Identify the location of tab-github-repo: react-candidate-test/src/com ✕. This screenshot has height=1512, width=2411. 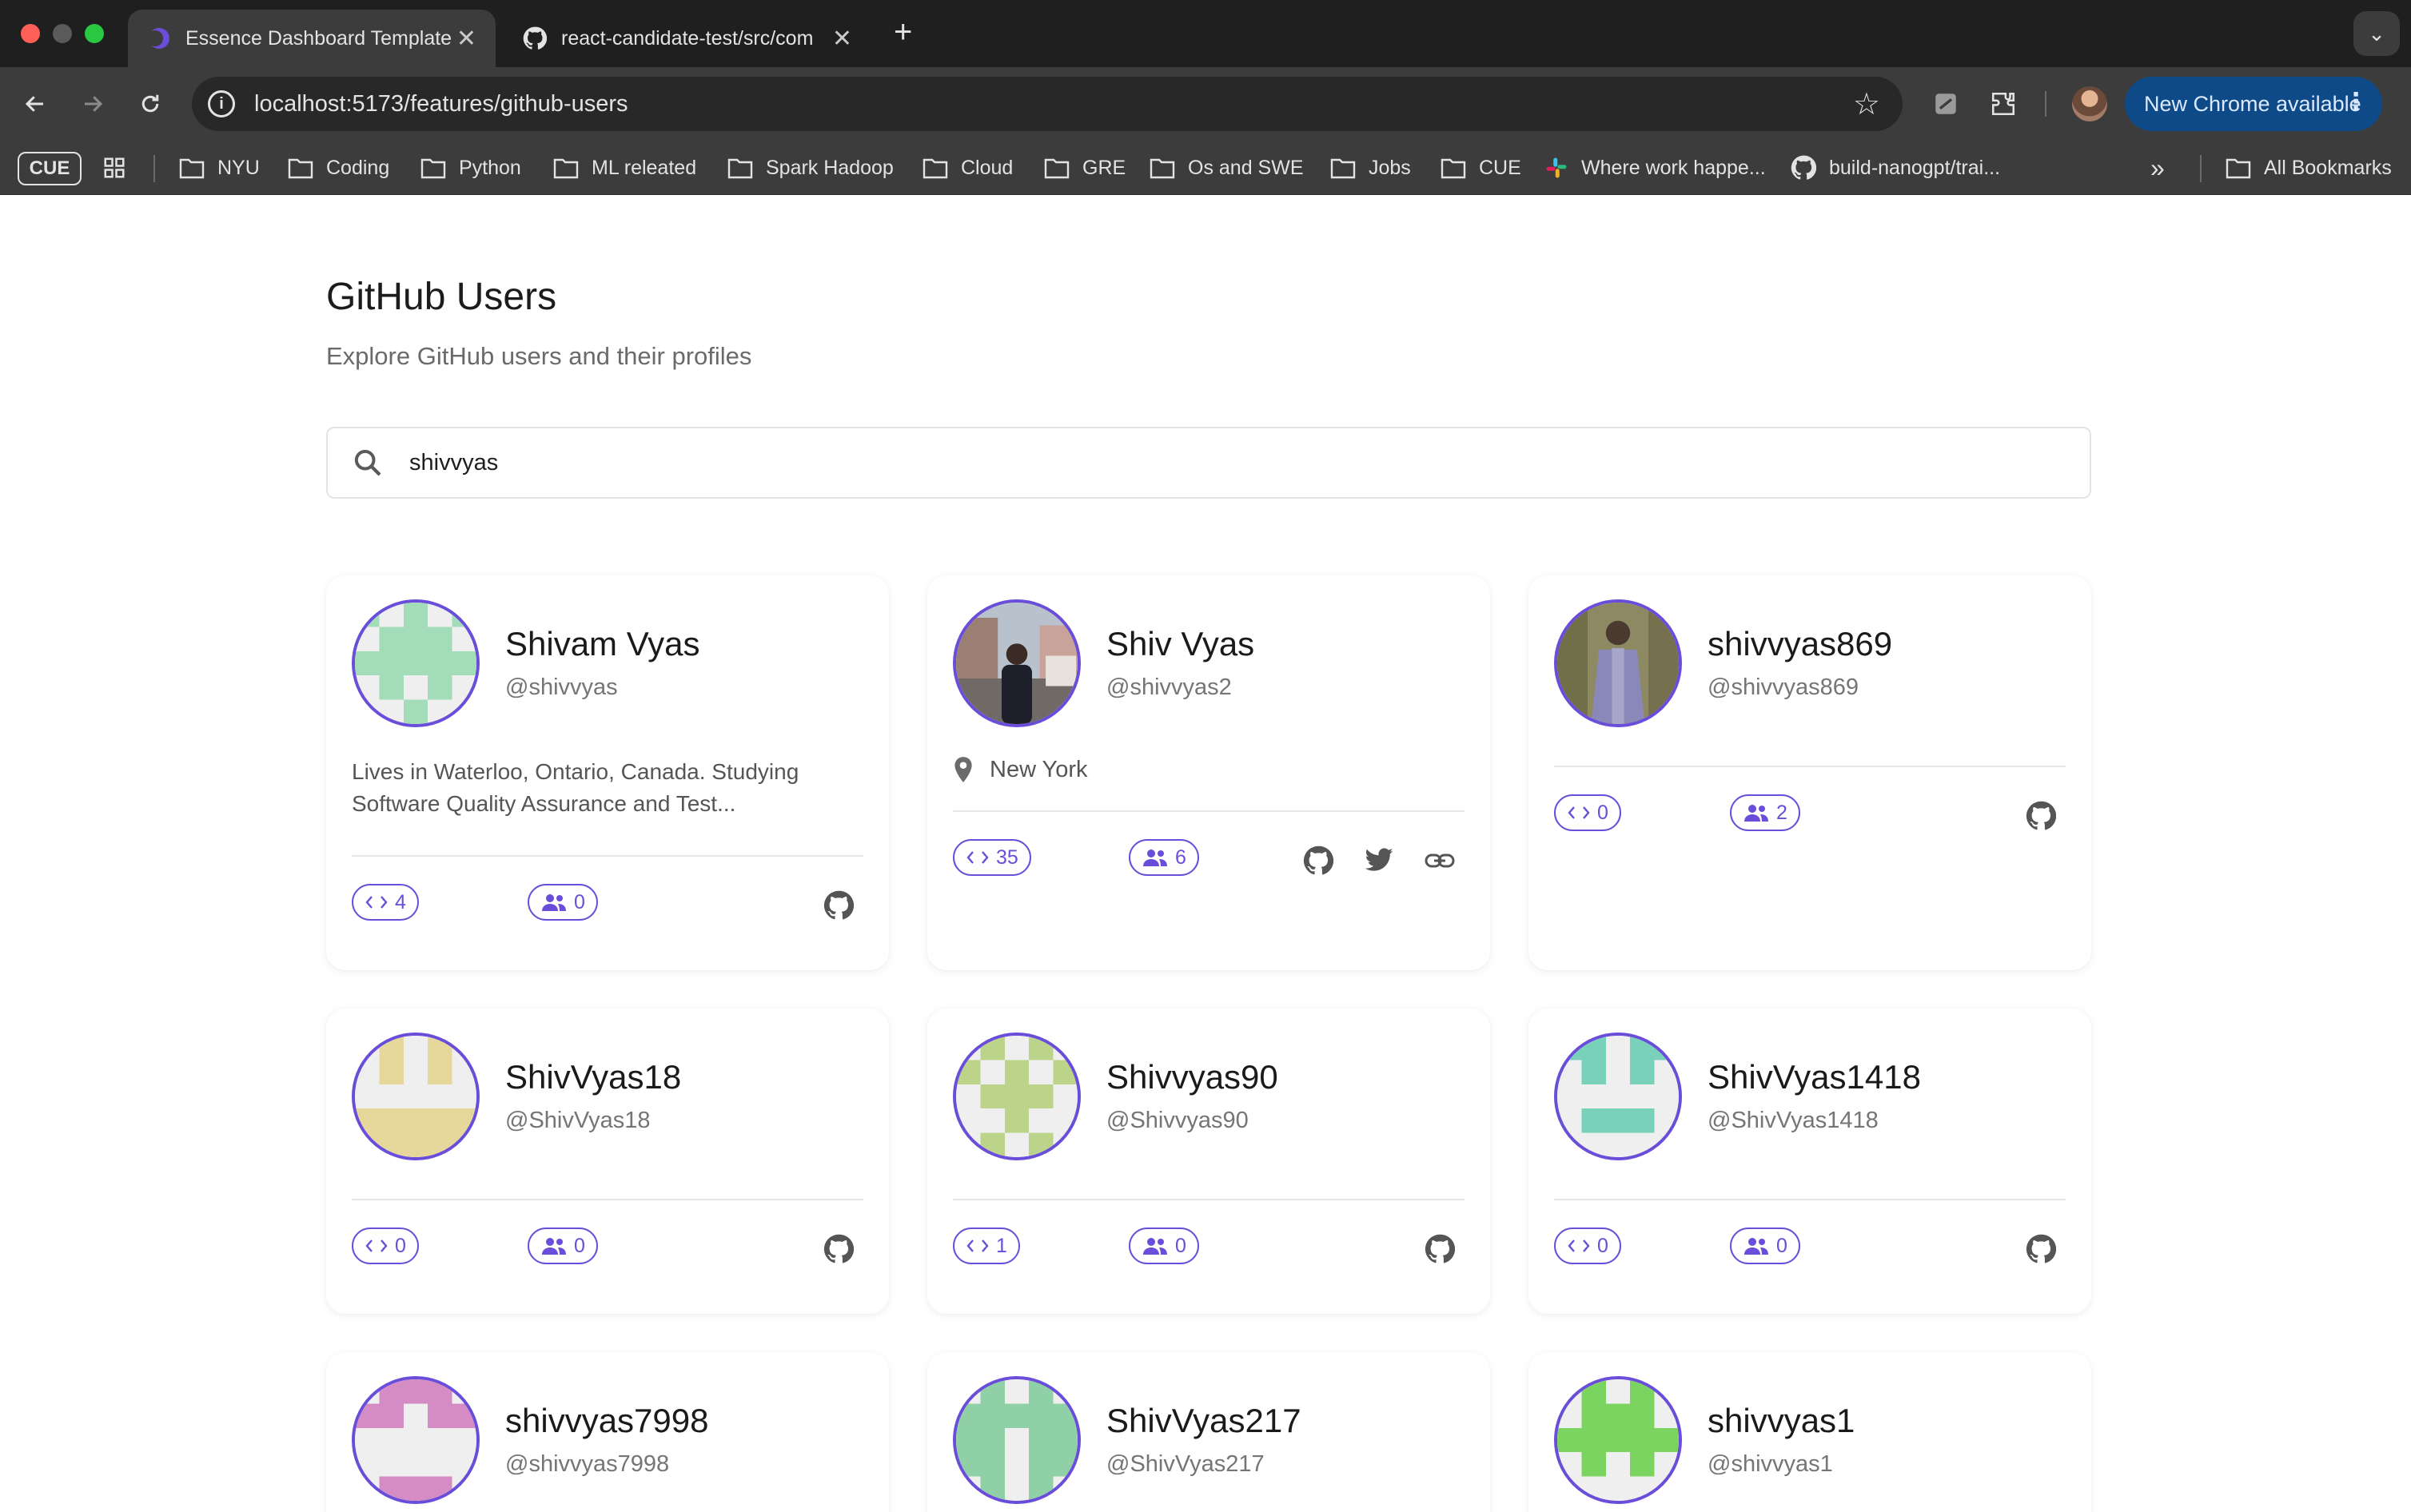
(688, 38).